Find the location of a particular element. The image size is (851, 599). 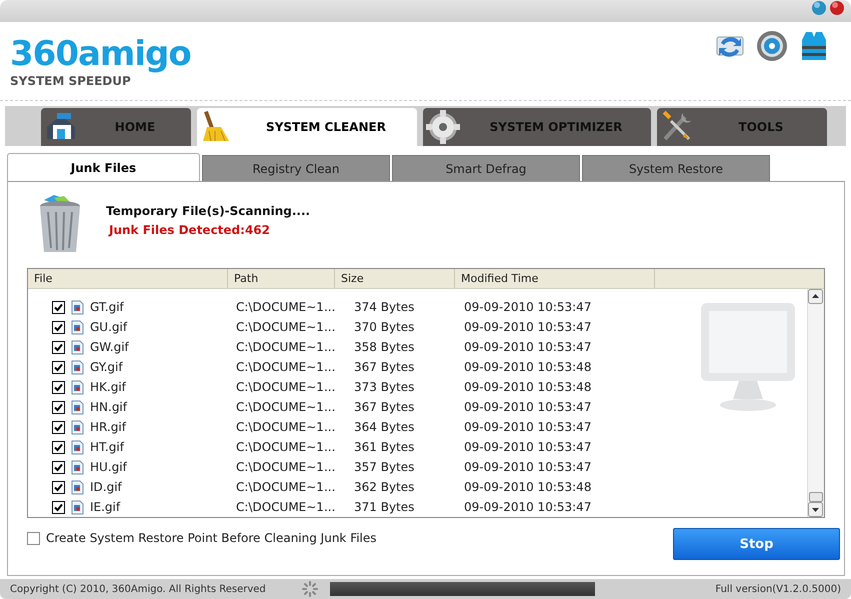

table-cell: HK.gif is located at coordinates (108, 387).